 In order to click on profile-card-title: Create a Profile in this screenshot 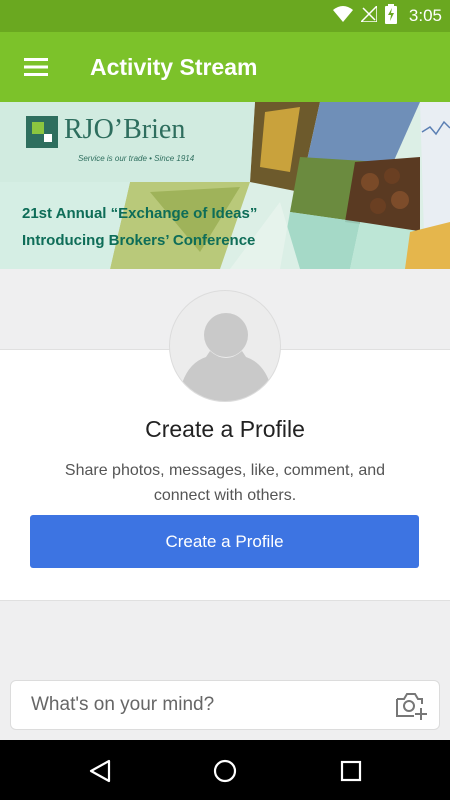, I will do `click(225, 429)`.